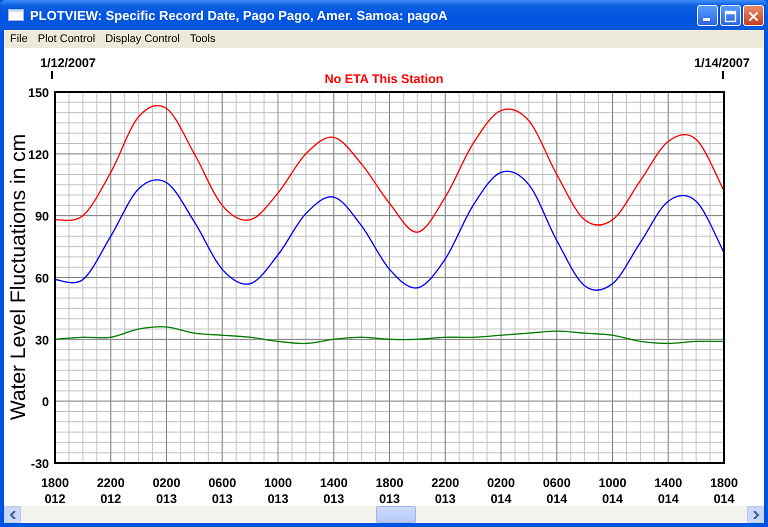 This screenshot has width=768, height=527. What do you see at coordinates (110, 490) in the screenshot?
I see `x-tick-label: 2200 012` at bounding box center [110, 490].